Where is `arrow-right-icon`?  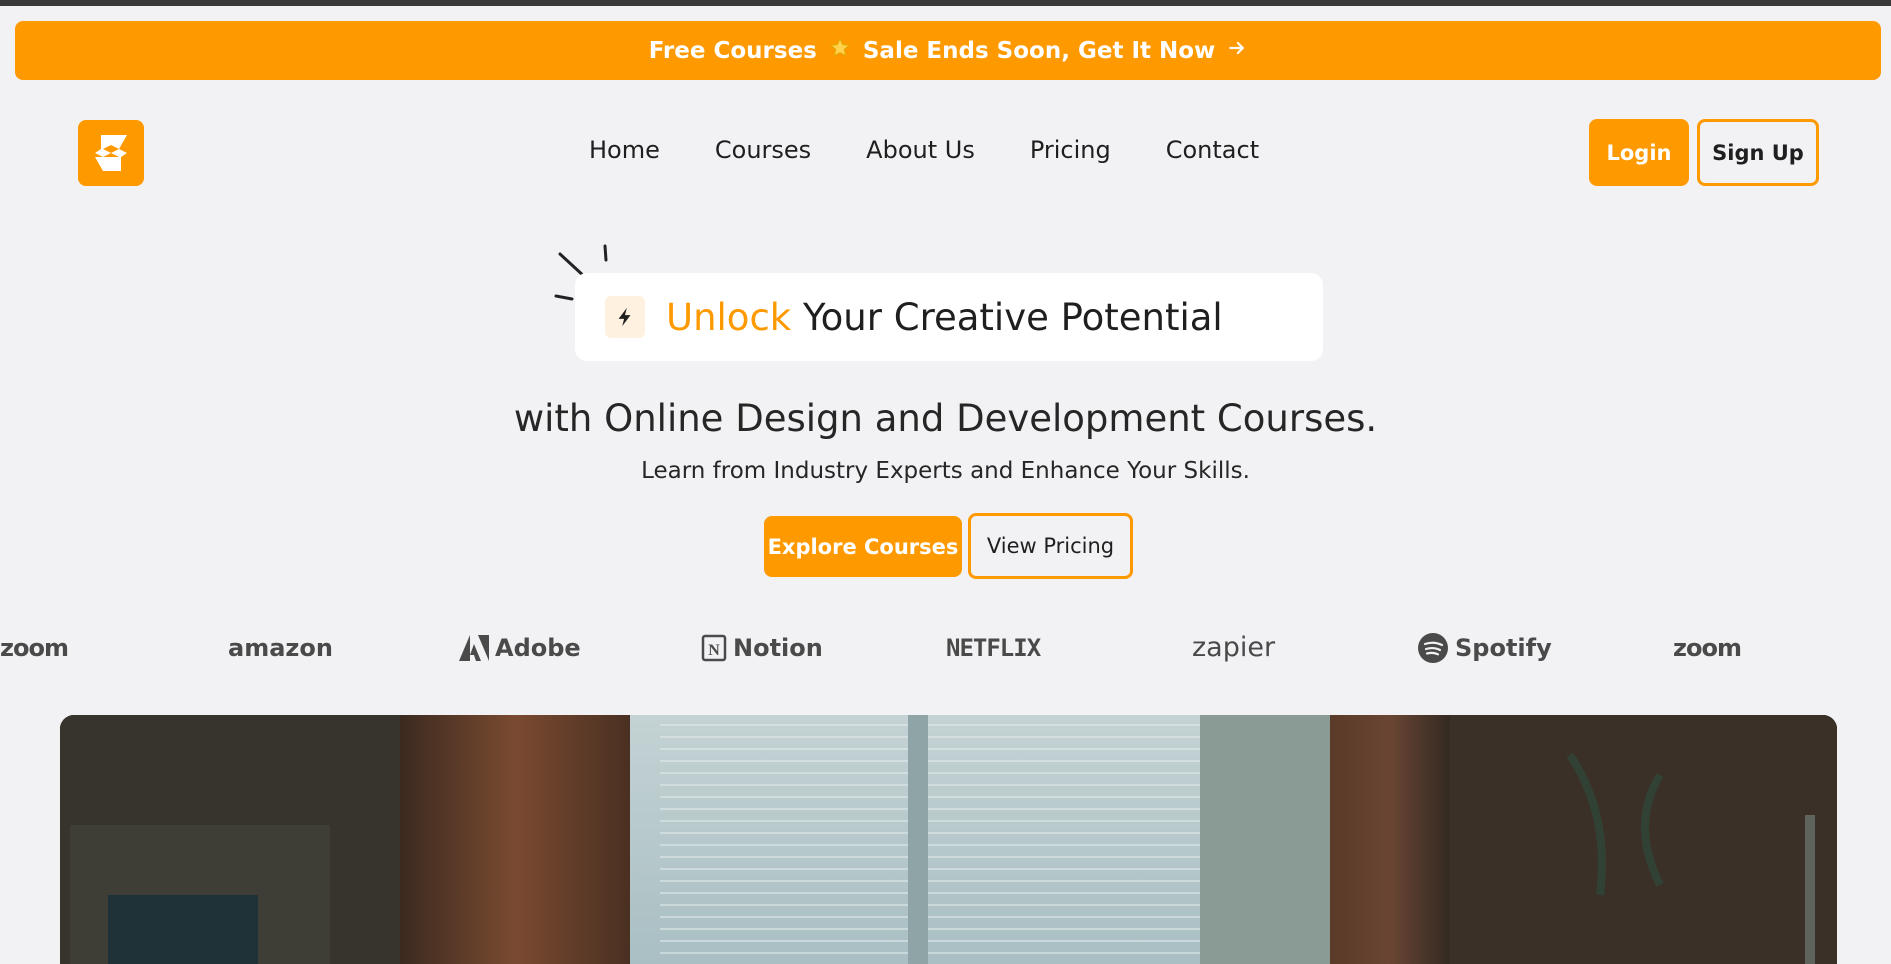
arrow-right-icon is located at coordinates (1237, 51).